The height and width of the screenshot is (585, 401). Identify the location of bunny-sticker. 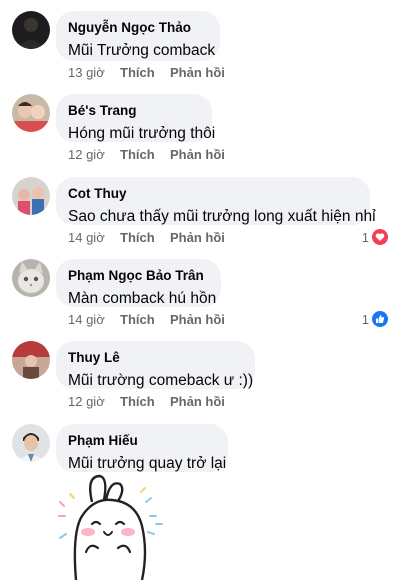
(111, 526).